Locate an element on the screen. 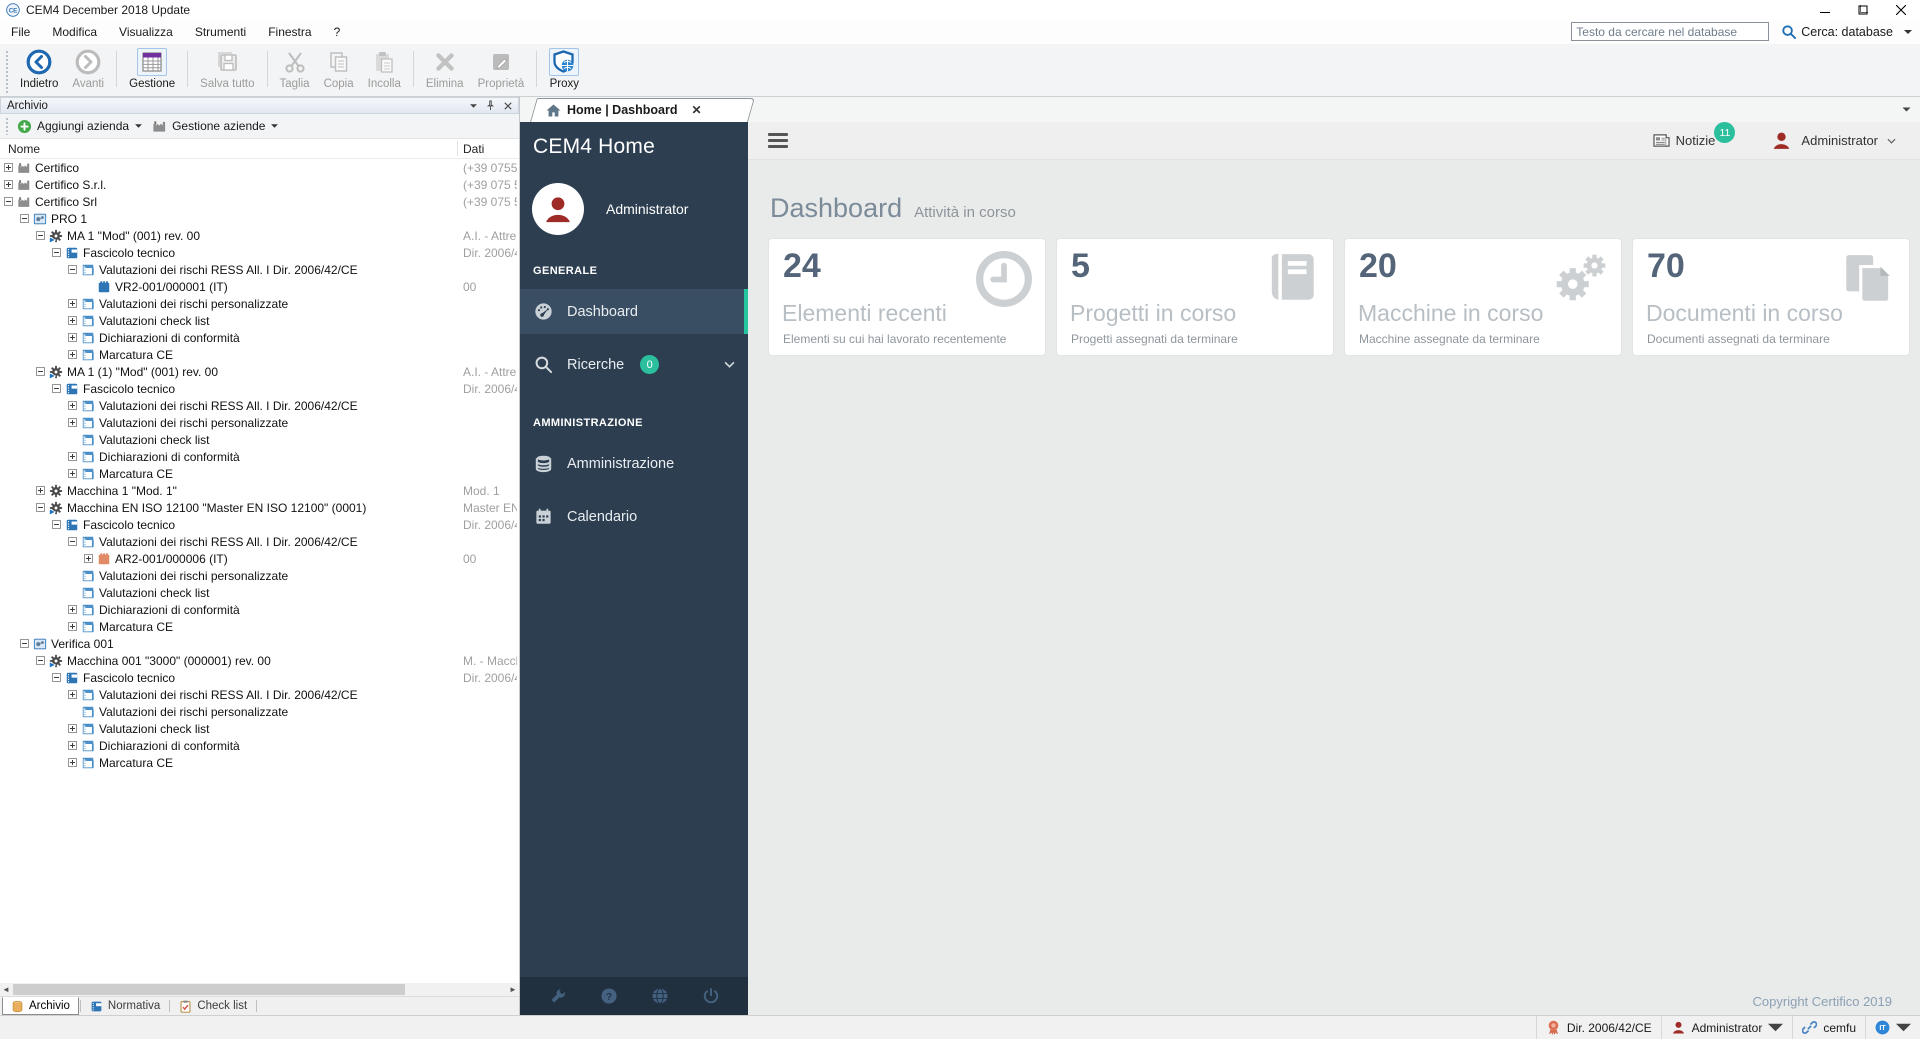 The image size is (1920, 1039). search-database-button: Cerca: database is located at coordinates (1846, 31).